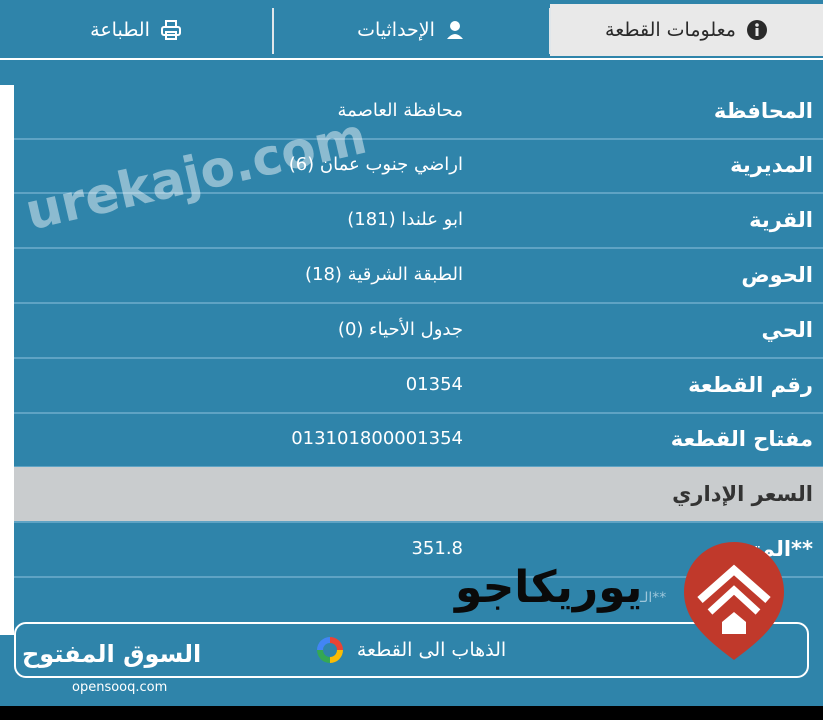 The height and width of the screenshot is (720, 823). I want to click on goto-label: الذهاب الى القطعة, so click(431, 650).